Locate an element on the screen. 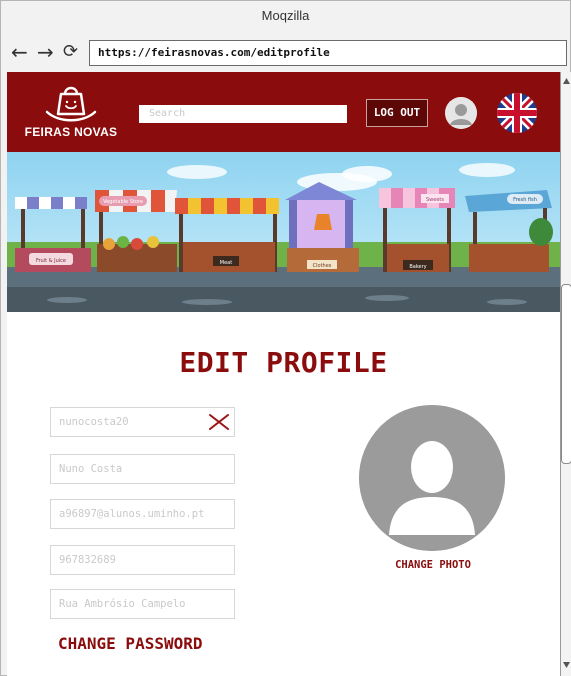  address-field: Rua Ambrósio Campelo is located at coordinates (142, 604).